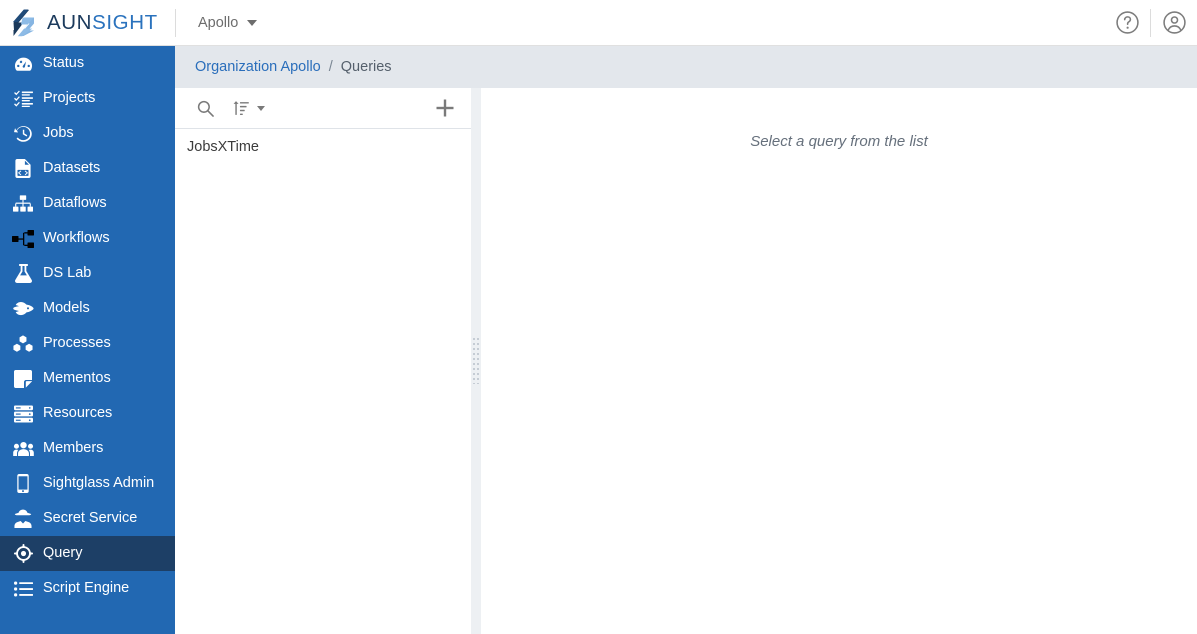  I want to click on sidebar-item-label: Script Engine, so click(86, 588).